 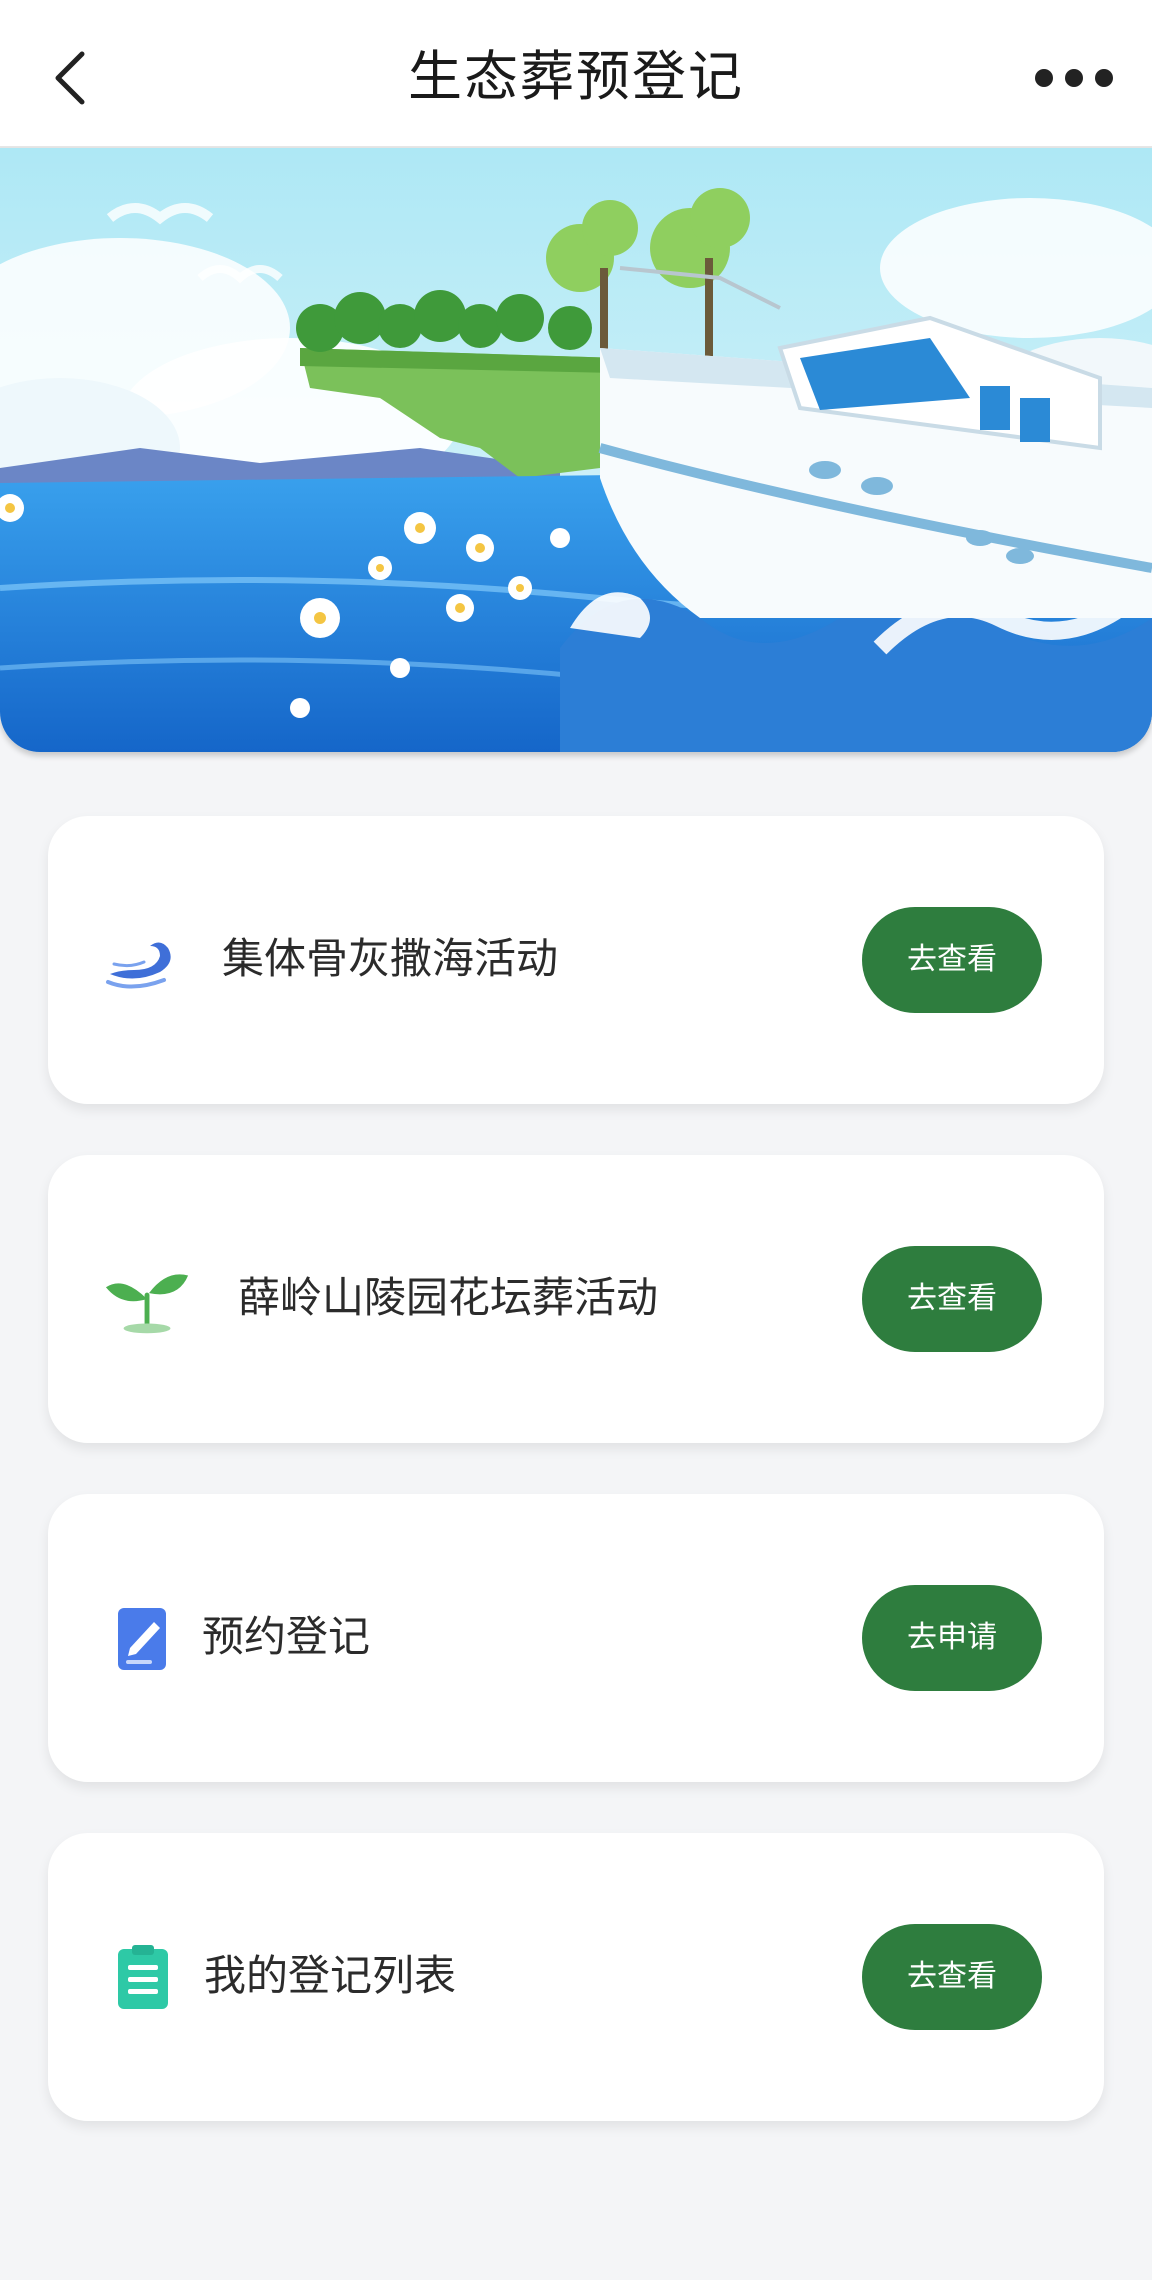 I want to click on appointment-registration-card: 预约登记 去申请, so click(x=576, y=1638).